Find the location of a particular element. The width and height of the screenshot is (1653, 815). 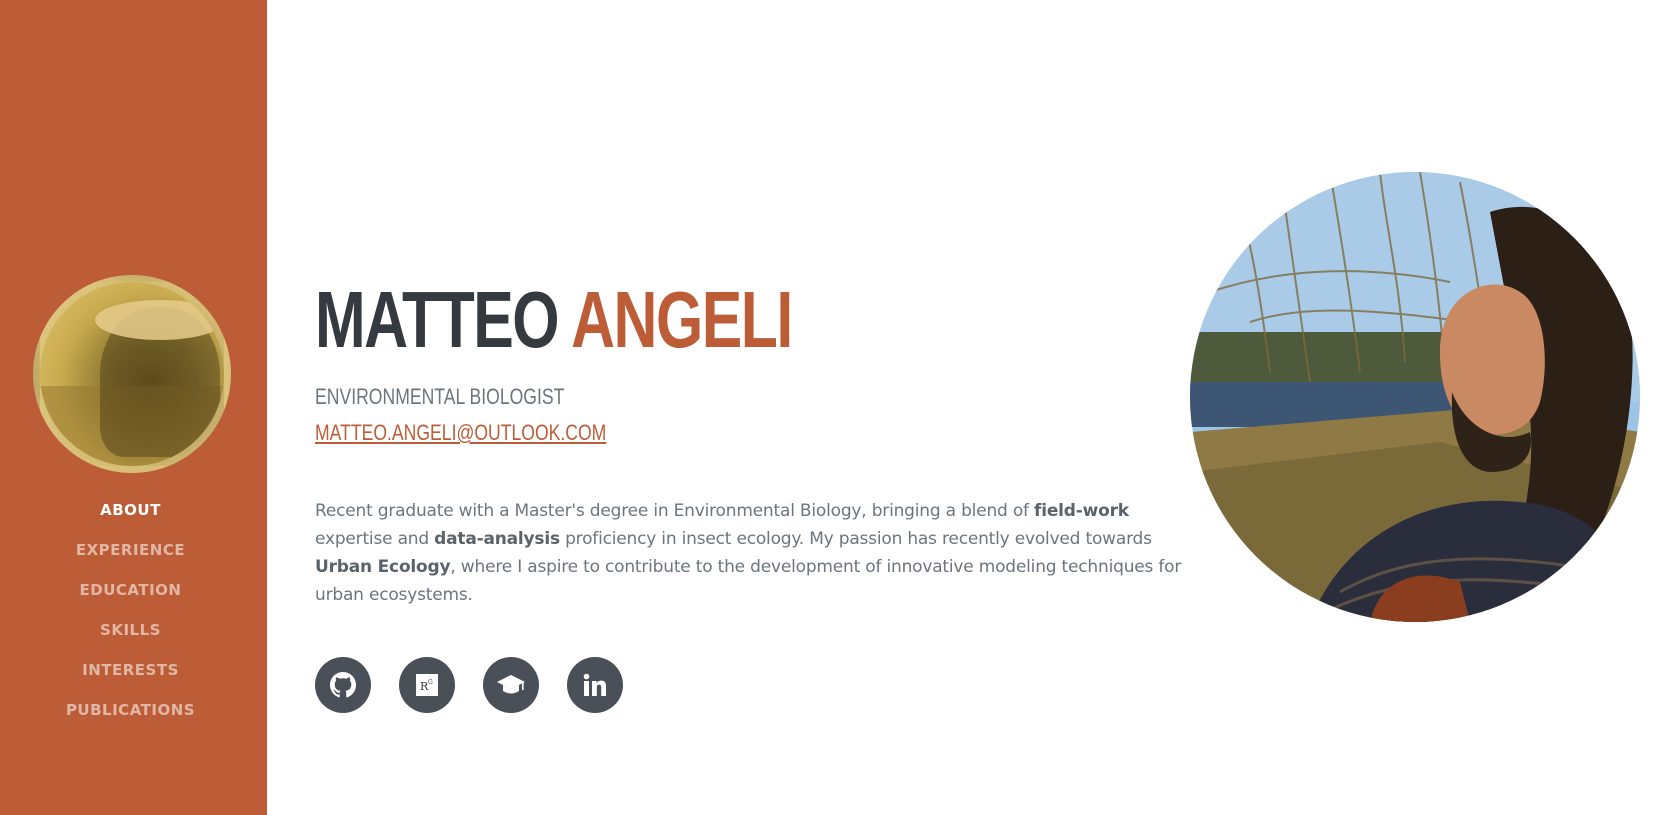

page-title: MATTEO ANGELI is located at coordinates (554, 320).